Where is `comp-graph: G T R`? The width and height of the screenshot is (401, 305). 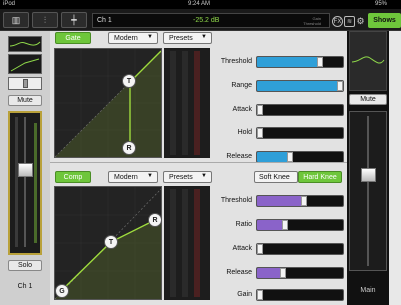
comp-graph: G T R is located at coordinates (108, 243).